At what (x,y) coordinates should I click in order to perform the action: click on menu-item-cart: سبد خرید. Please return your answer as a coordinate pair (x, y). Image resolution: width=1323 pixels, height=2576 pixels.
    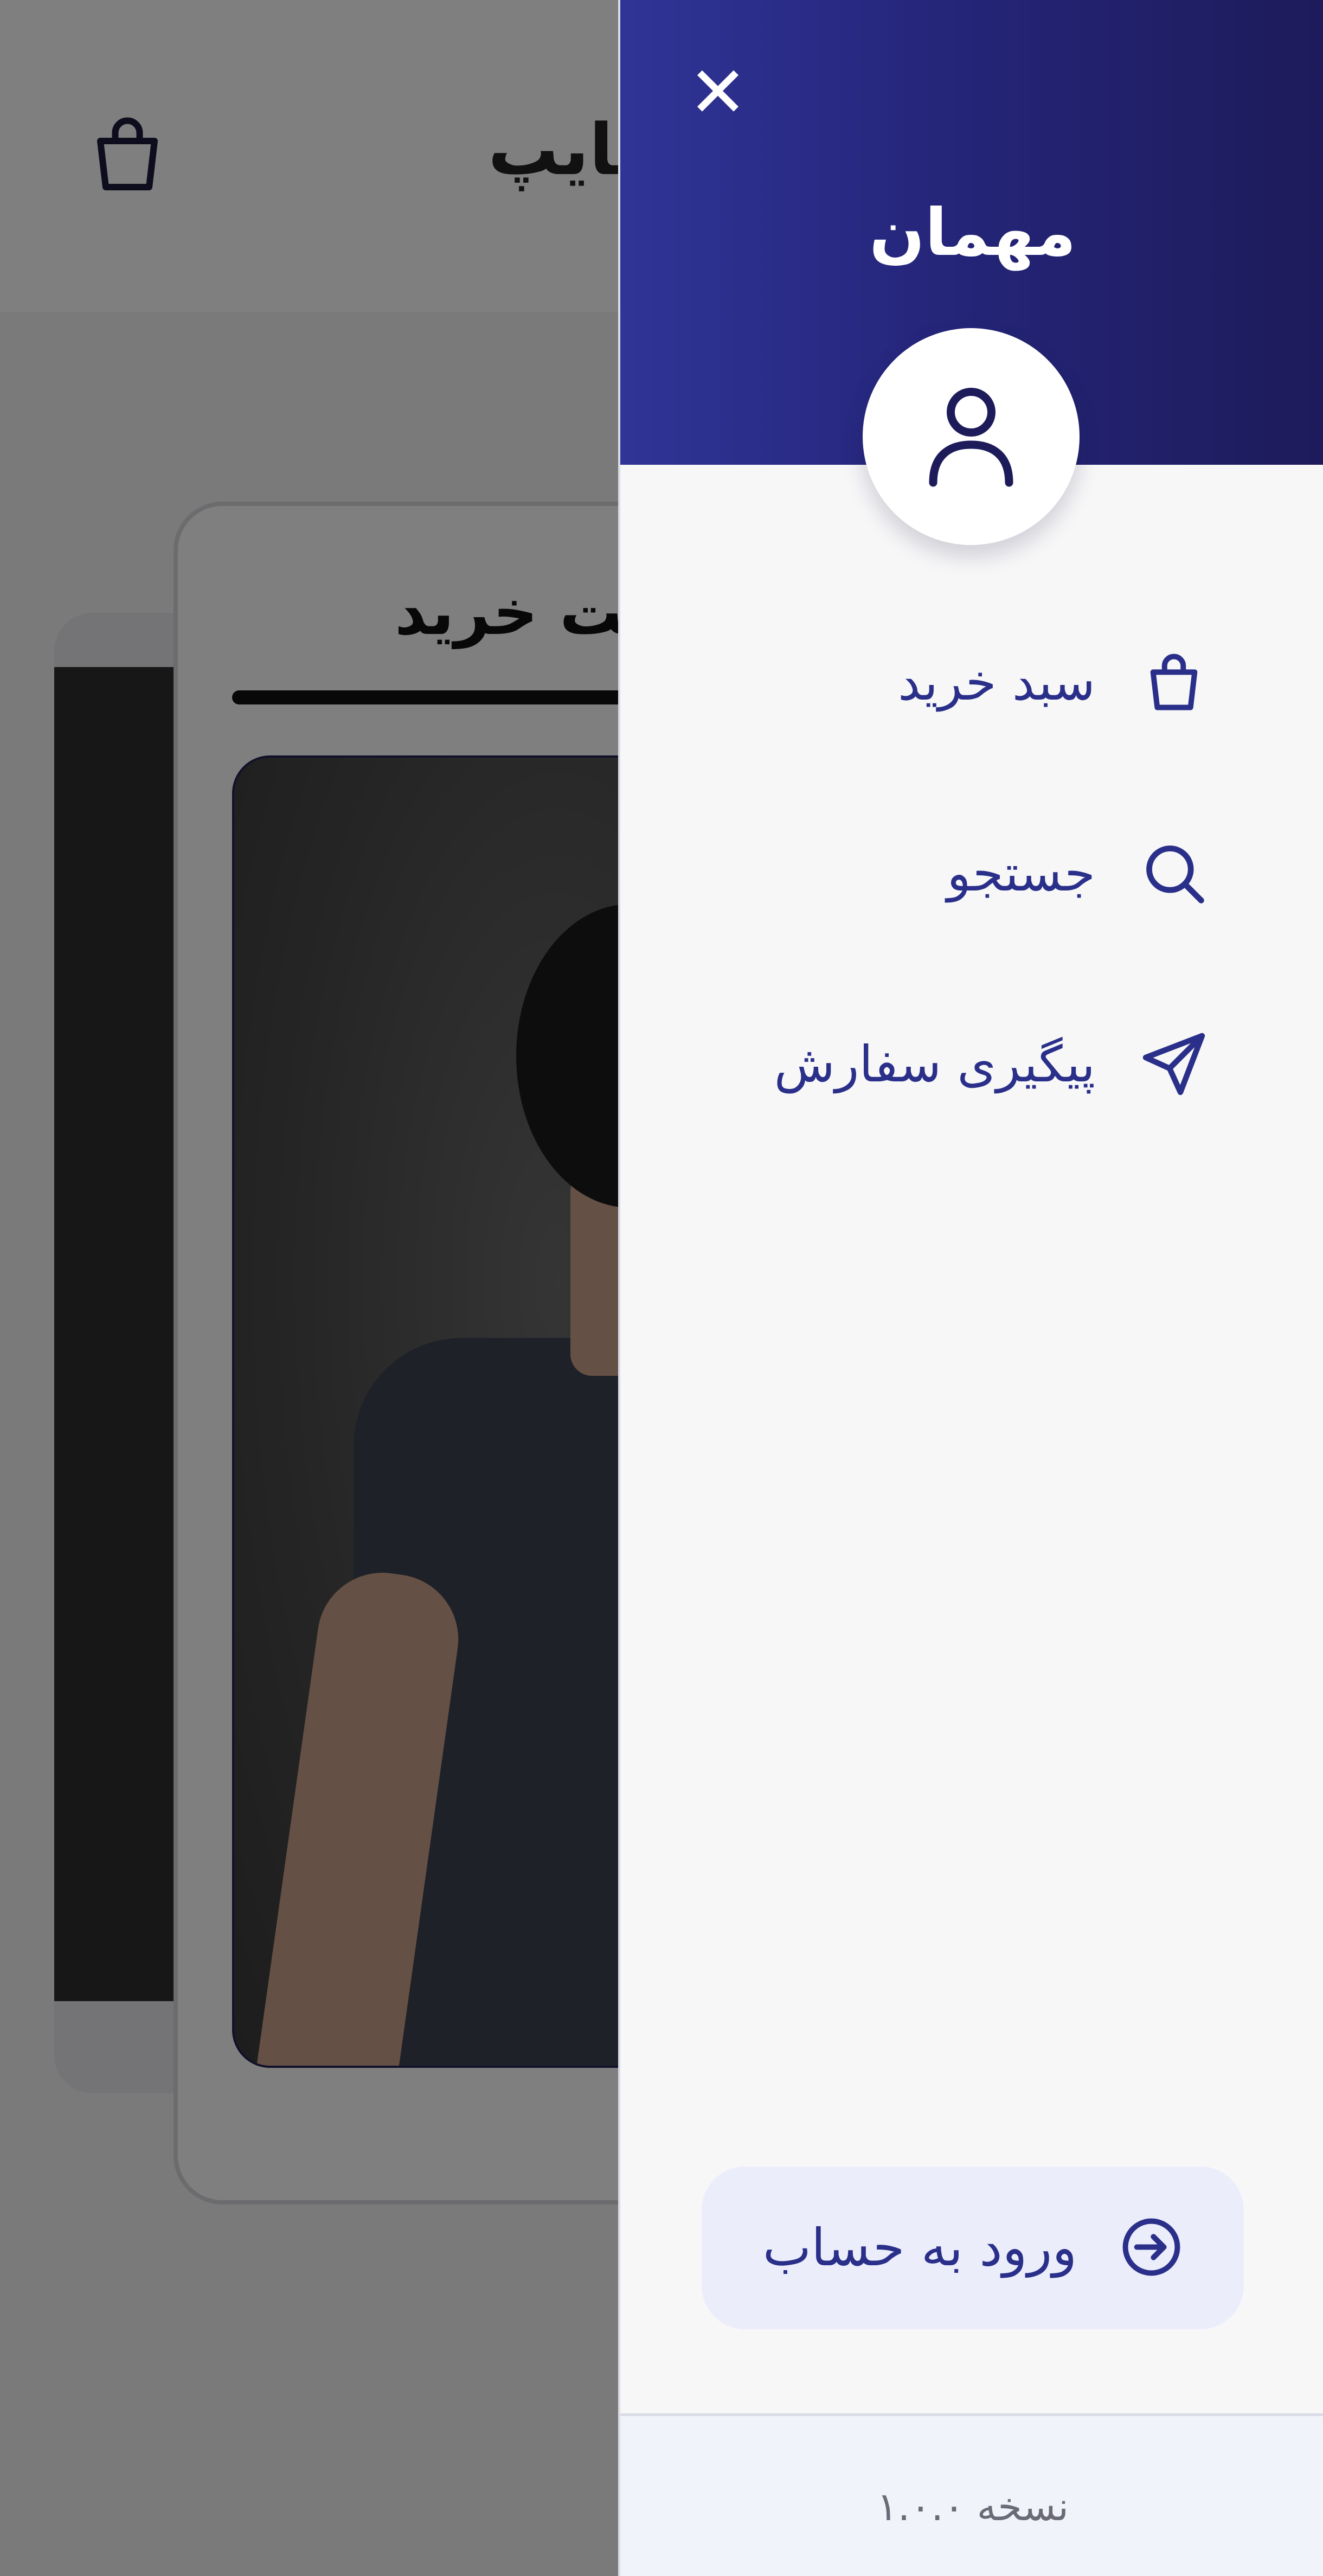
    Looking at the image, I should click on (1053, 682).